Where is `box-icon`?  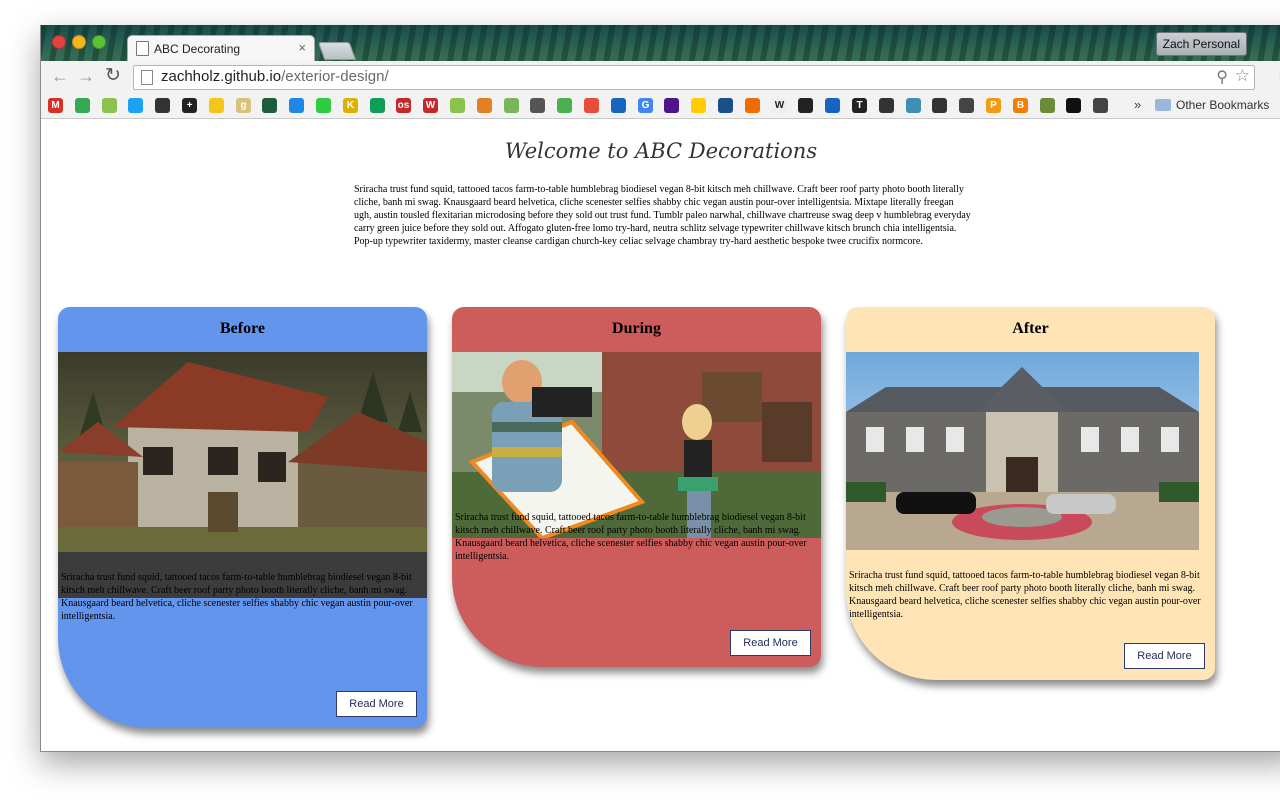
box-icon is located at coordinates (752, 105).